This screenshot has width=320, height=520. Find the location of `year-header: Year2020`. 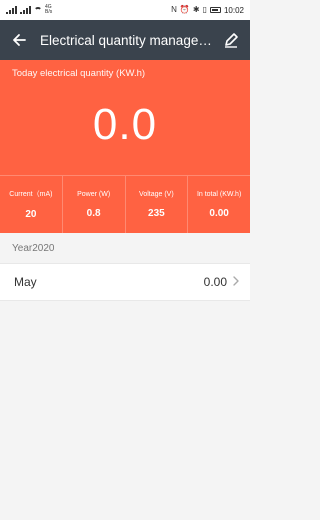

year-header: Year2020 is located at coordinates (125, 248).